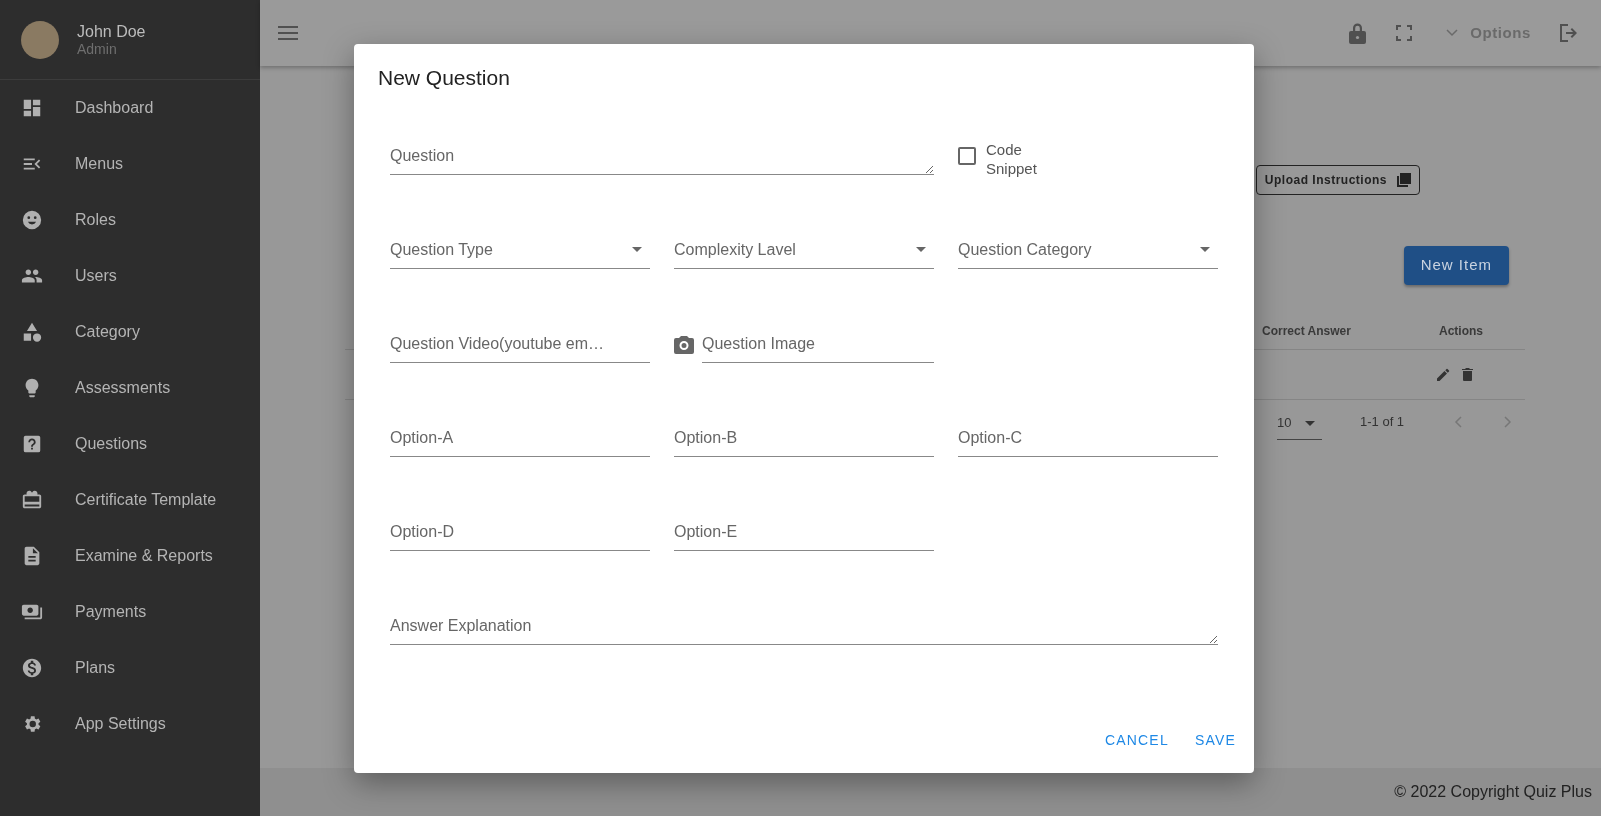 This screenshot has height=816, width=1601. What do you see at coordinates (818, 345) in the screenshot?
I see `image-input-field: Question Image` at bounding box center [818, 345].